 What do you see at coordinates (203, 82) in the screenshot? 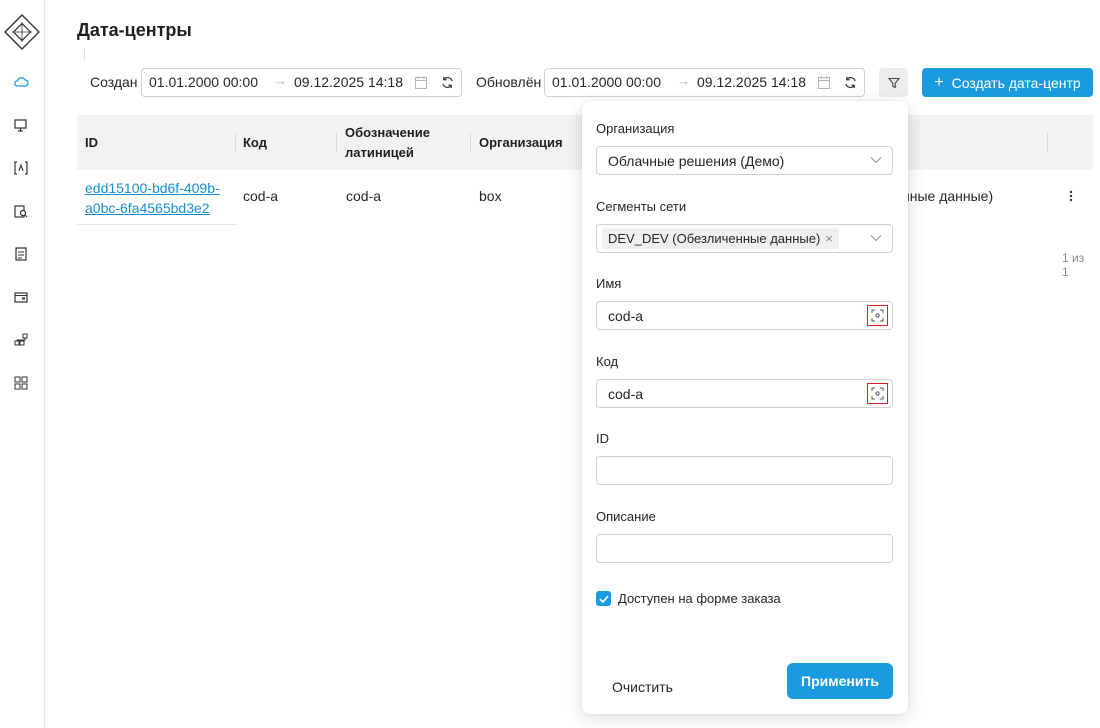
I see `created-from-date: 01.01.2000 00:00` at bounding box center [203, 82].